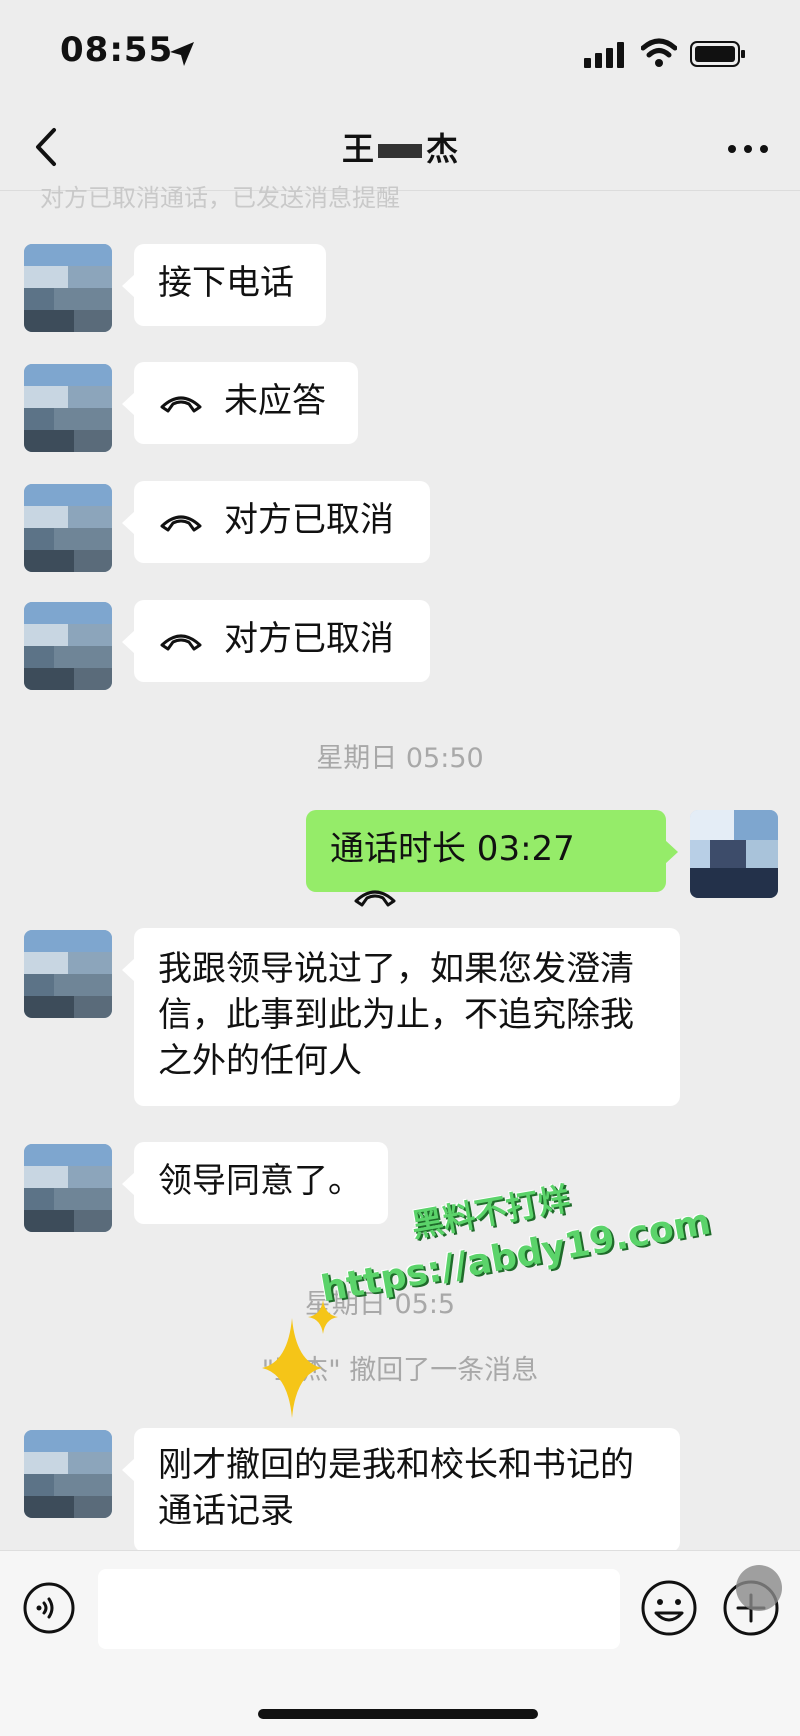 The width and height of the screenshot is (800, 1736). I want to click on chat-timestamp: 星期日 05:50, so click(400, 758).